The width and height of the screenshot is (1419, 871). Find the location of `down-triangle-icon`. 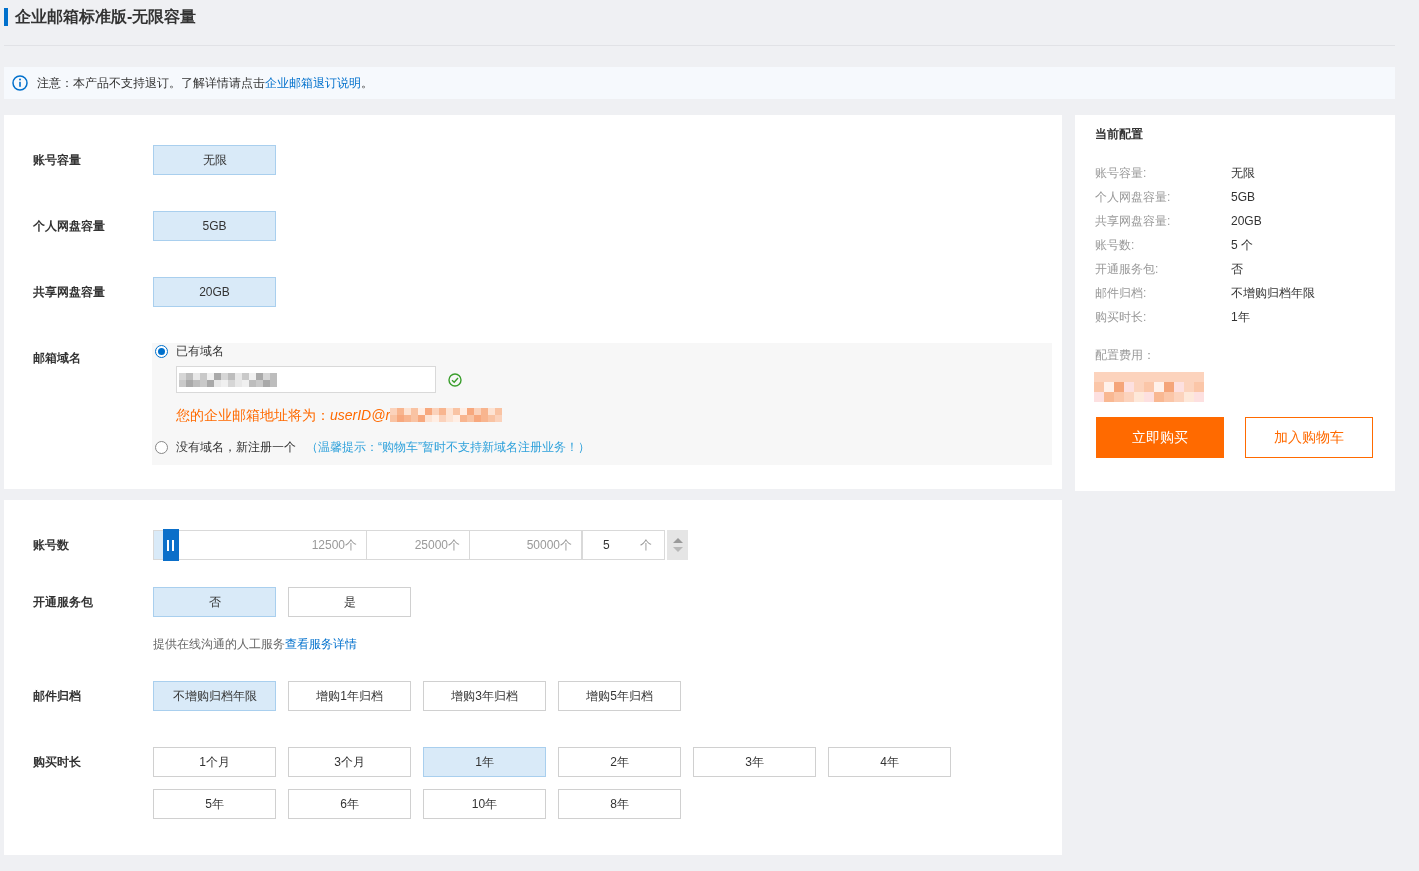

down-triangle-icon is located at coordinates (677, 549).